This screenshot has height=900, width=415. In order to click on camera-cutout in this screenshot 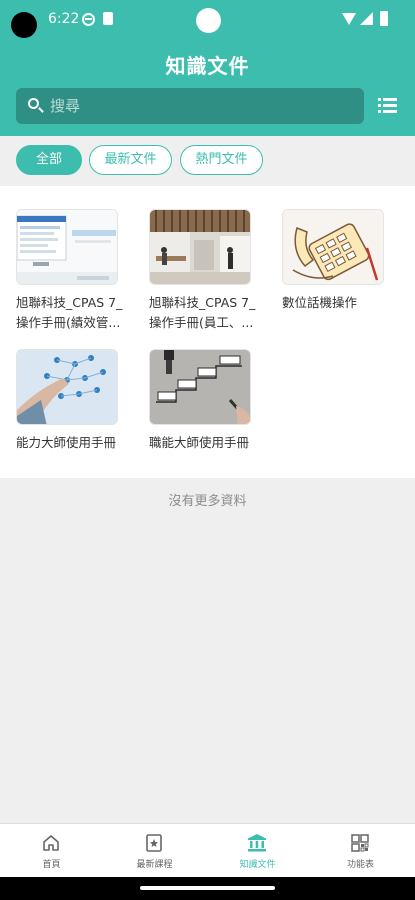, I will do `click(208, 20)`.